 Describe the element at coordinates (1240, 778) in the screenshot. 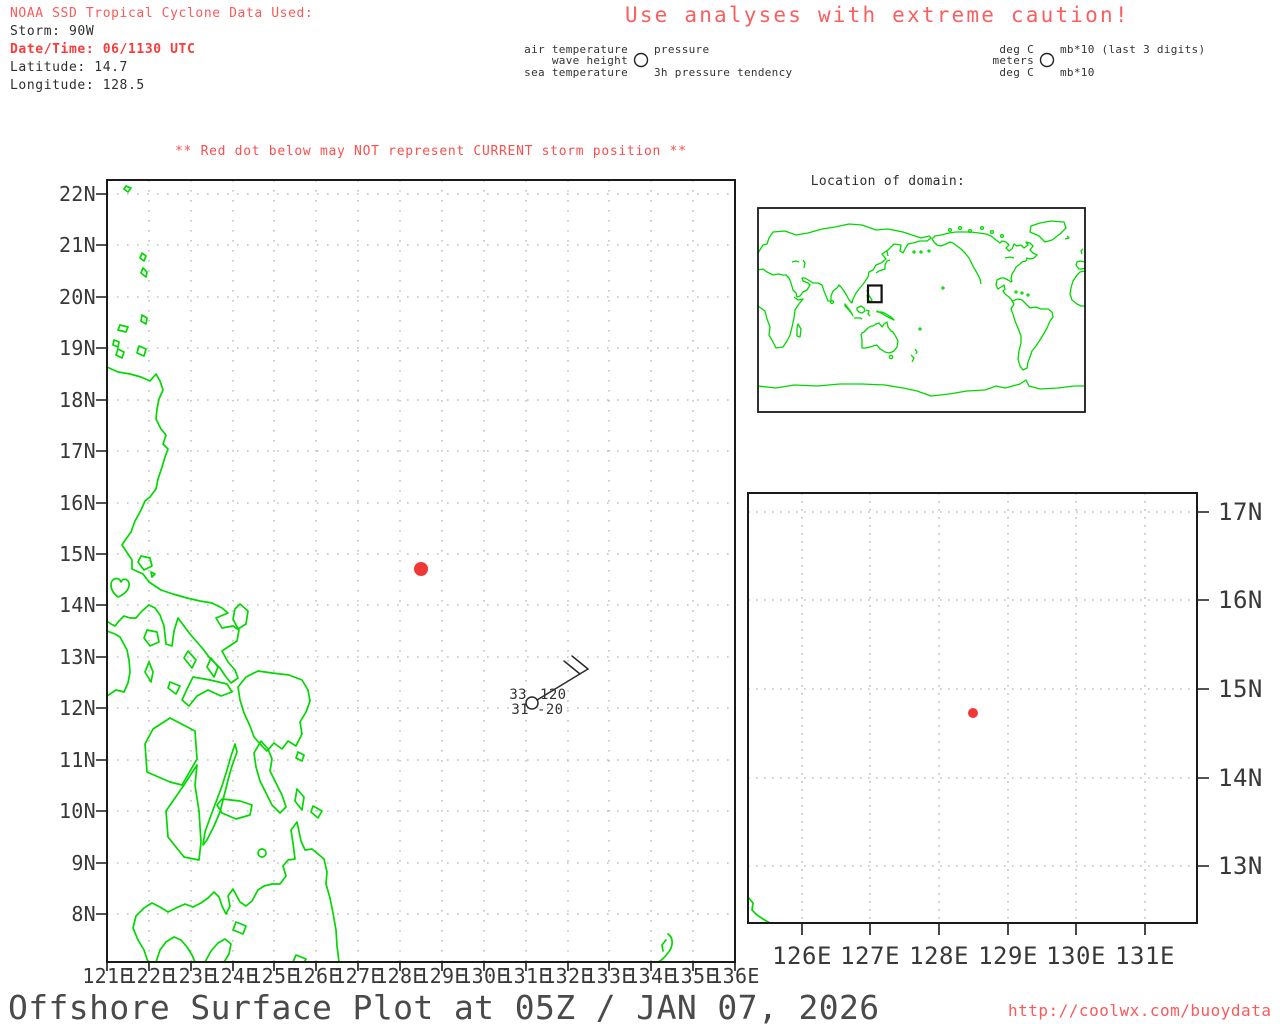

I see `zoom-y-label: 14N` at that location.